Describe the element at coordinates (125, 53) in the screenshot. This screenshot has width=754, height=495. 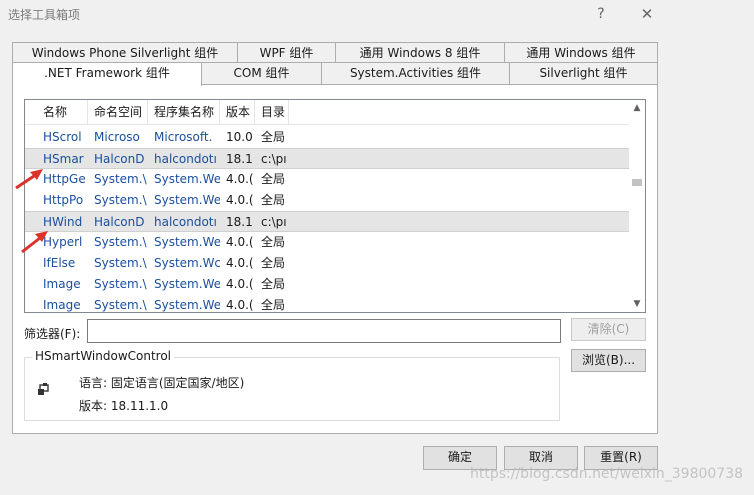
I see `tab-windows-phone-silverlight: Windows Phone Silverlight 组件` at that location.